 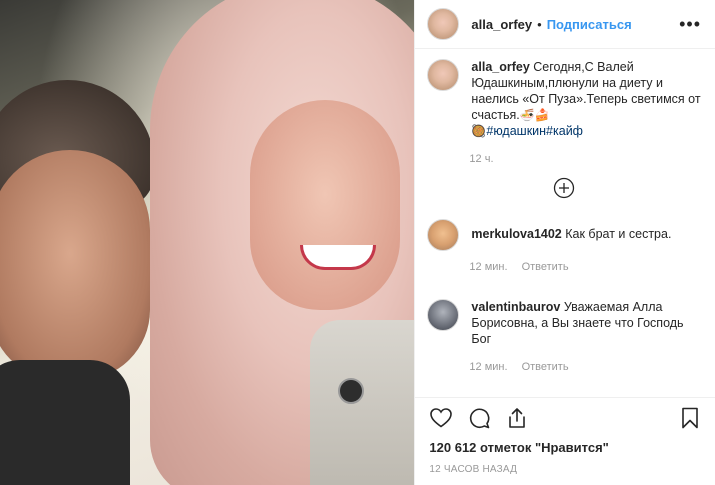 I want to click on comment-text: merkulova1402 Как брат и сестра., so click(x=571, y=234).